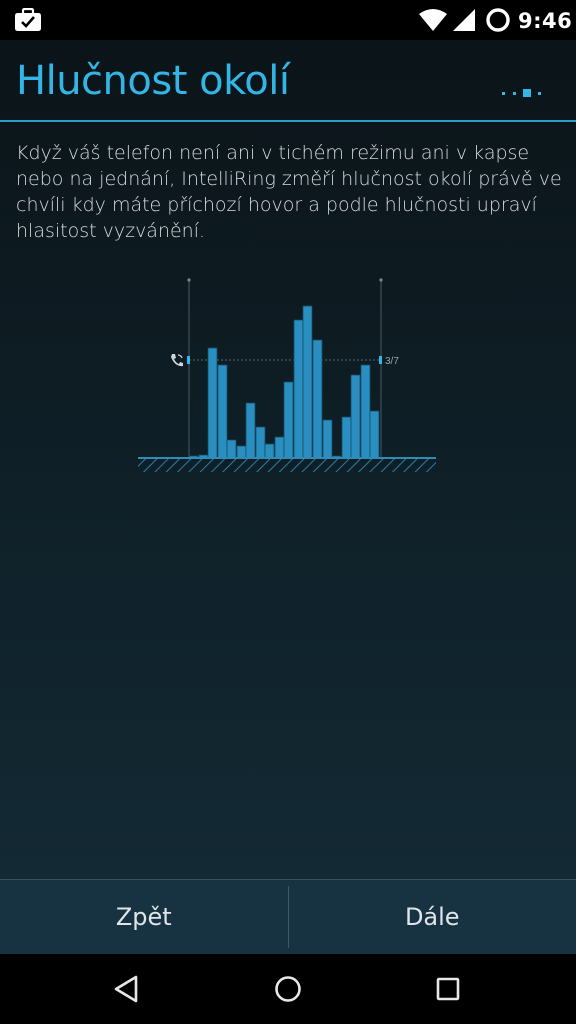  What do you see at coordinates (287, 465) in the screenshot?
I see `ground-hatch` at bounding box center [287, 465].